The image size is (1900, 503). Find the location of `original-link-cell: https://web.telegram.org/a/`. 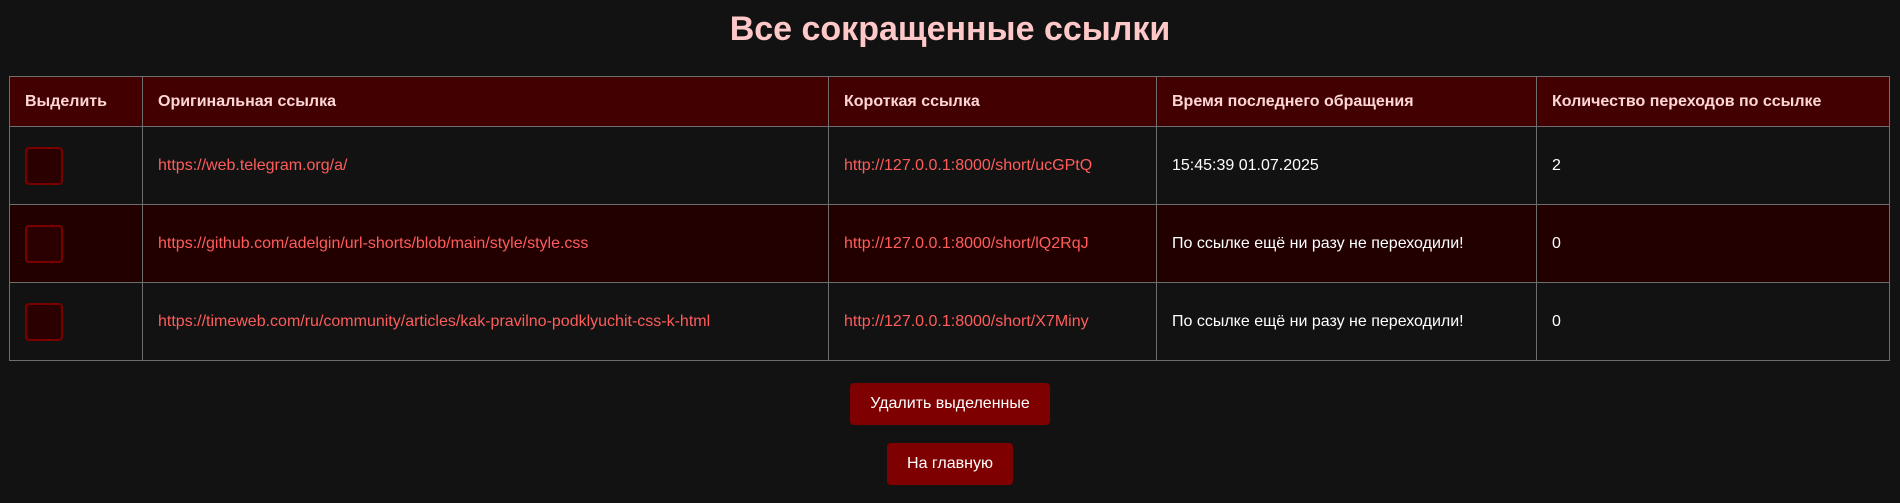

original-link-cell: https://web.telegram.org/a/ is located at coordinates (485, 165).